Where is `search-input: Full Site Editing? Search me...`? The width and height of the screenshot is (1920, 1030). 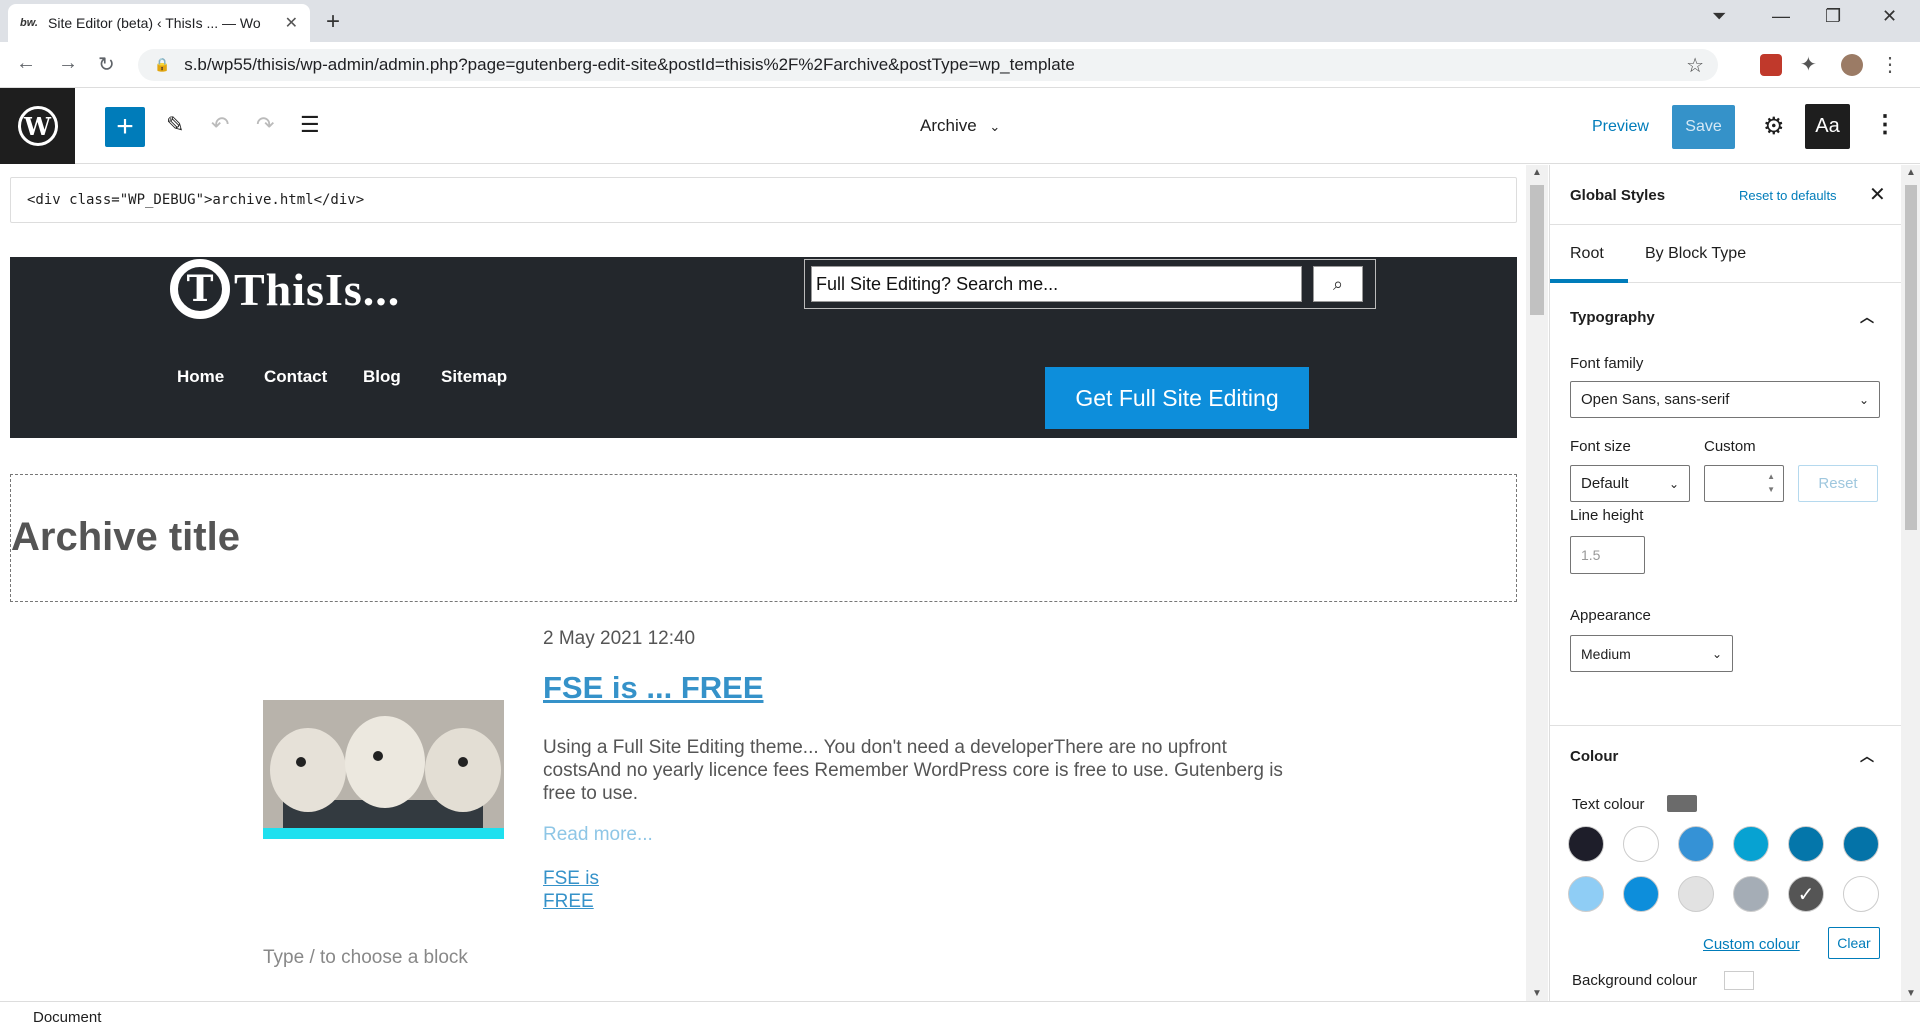
search-input: Full Site Editing? Search me... is located at coordinates (1056, 284).